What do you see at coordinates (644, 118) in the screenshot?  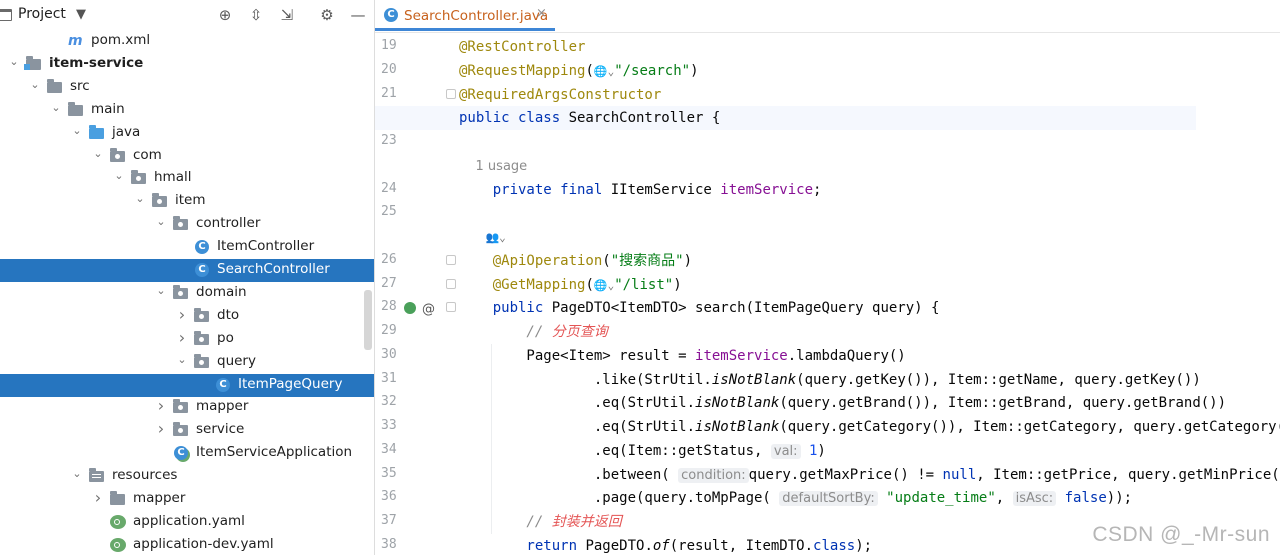 I see `code-token: SearchController {` at bounding box center [644, 118].